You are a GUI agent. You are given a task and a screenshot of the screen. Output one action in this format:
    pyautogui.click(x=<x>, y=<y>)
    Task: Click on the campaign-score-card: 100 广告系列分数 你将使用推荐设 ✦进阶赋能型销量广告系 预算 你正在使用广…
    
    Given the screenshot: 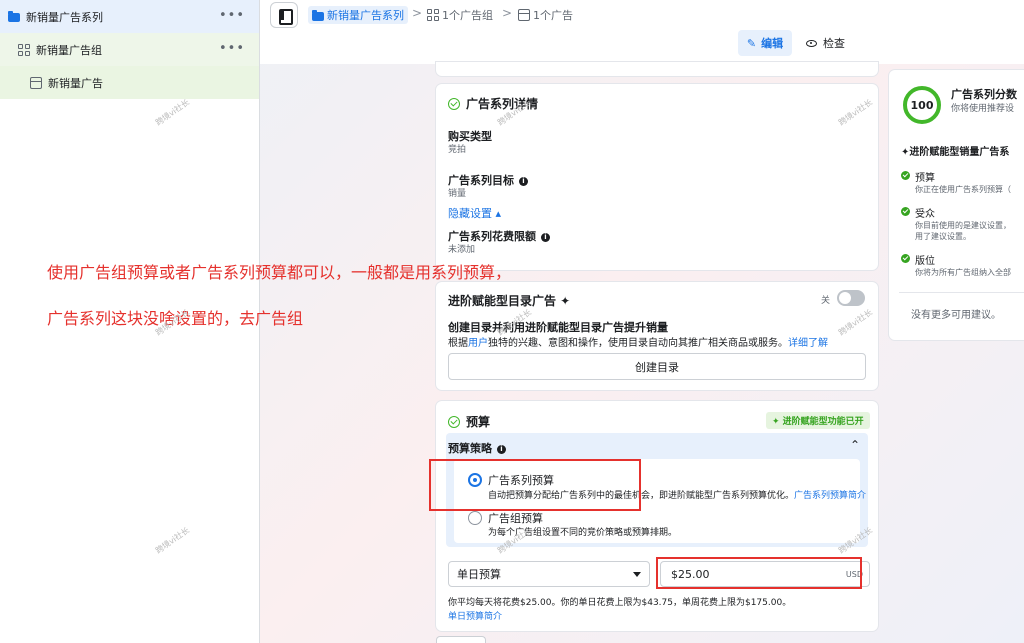 What is the action you would take?
    pyautogui.click(x=956, y=205)
    